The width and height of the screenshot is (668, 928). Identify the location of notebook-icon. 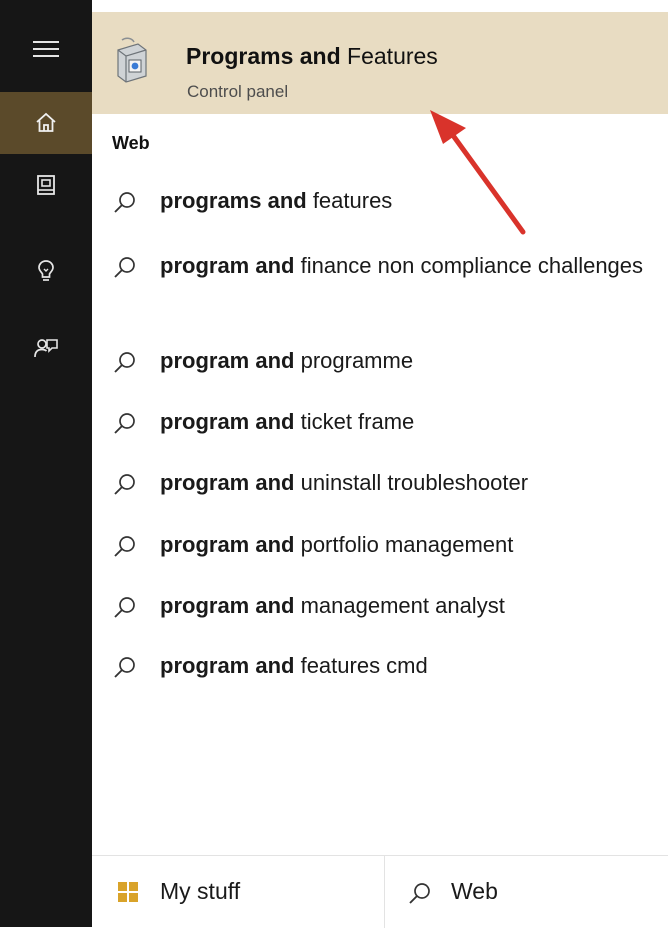
(46, 185).